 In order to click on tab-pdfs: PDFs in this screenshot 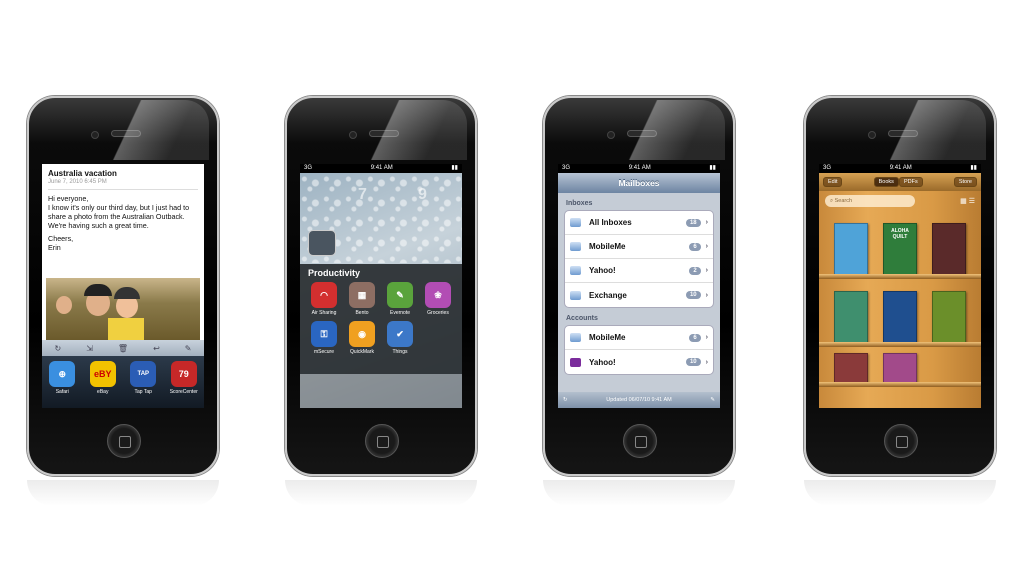, I will do `click(910, 182)`.